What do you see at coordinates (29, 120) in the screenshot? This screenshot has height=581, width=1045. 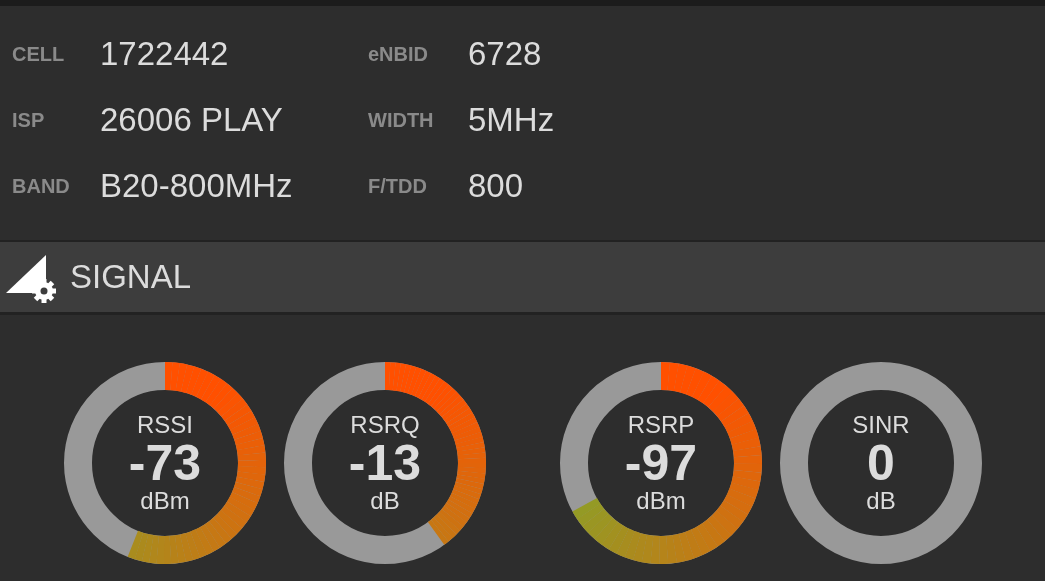 I see `field-label: ISP` at bounding box center [29, 120].